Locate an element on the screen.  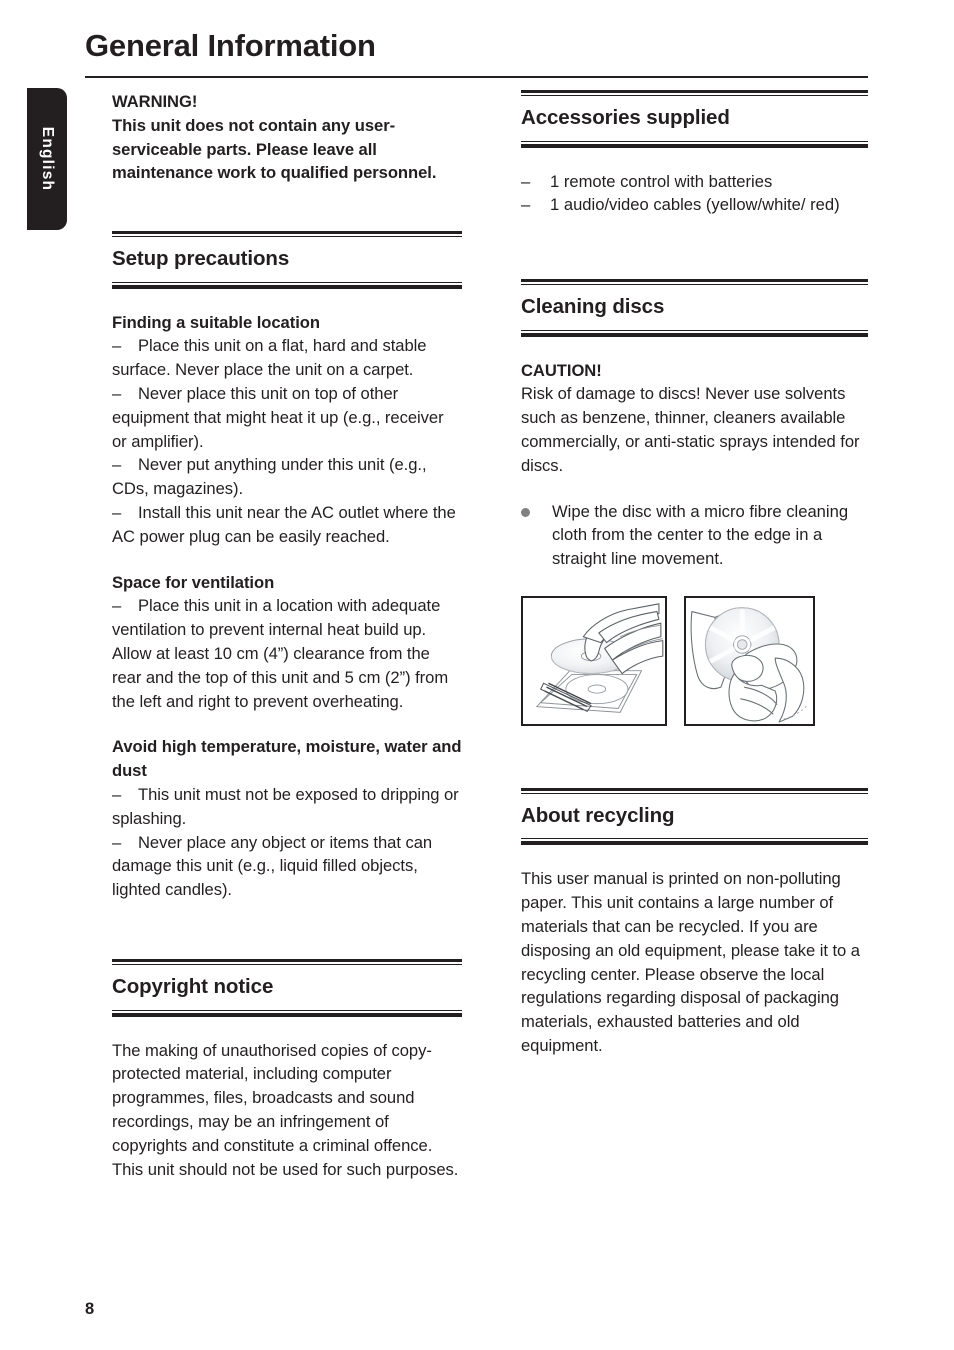
caution-heading: CAUTION! is located at coordinates (561, 370).